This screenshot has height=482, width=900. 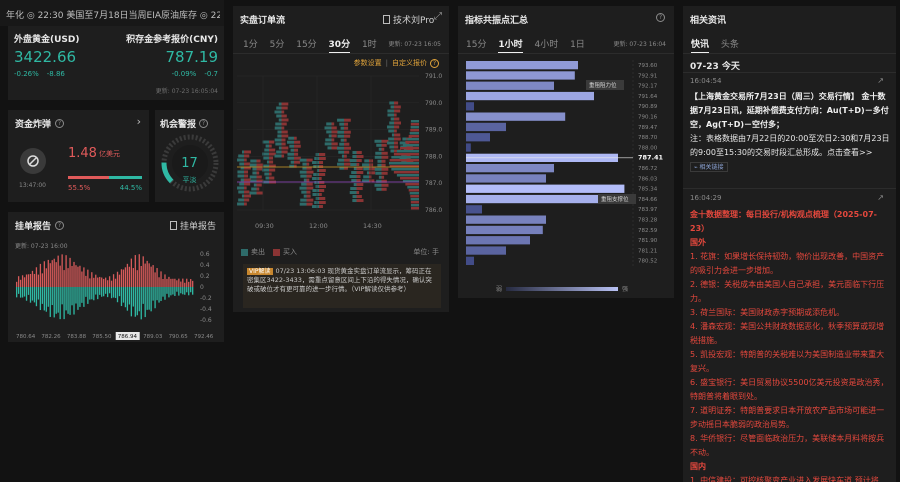 I want to click on jicun-gold-change-pct: -0.09%, so click(x=184, y=74).